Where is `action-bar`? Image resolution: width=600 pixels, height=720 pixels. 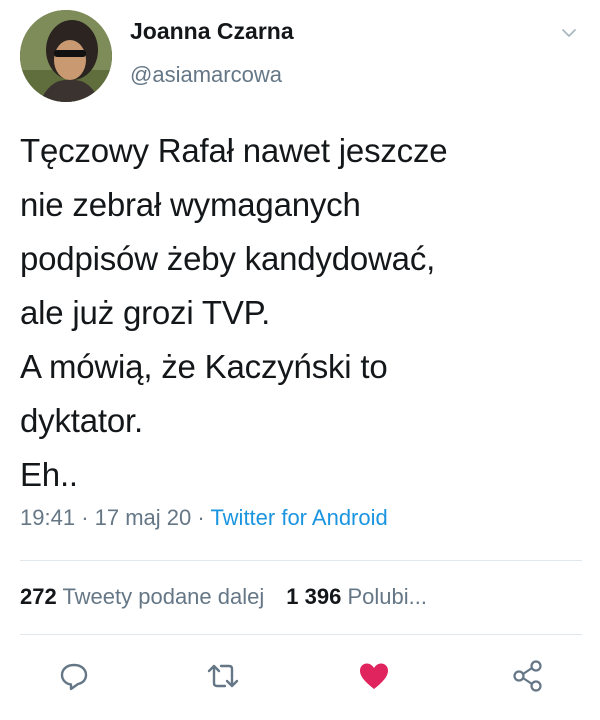
action-bar is located at coordinates (300, 678).